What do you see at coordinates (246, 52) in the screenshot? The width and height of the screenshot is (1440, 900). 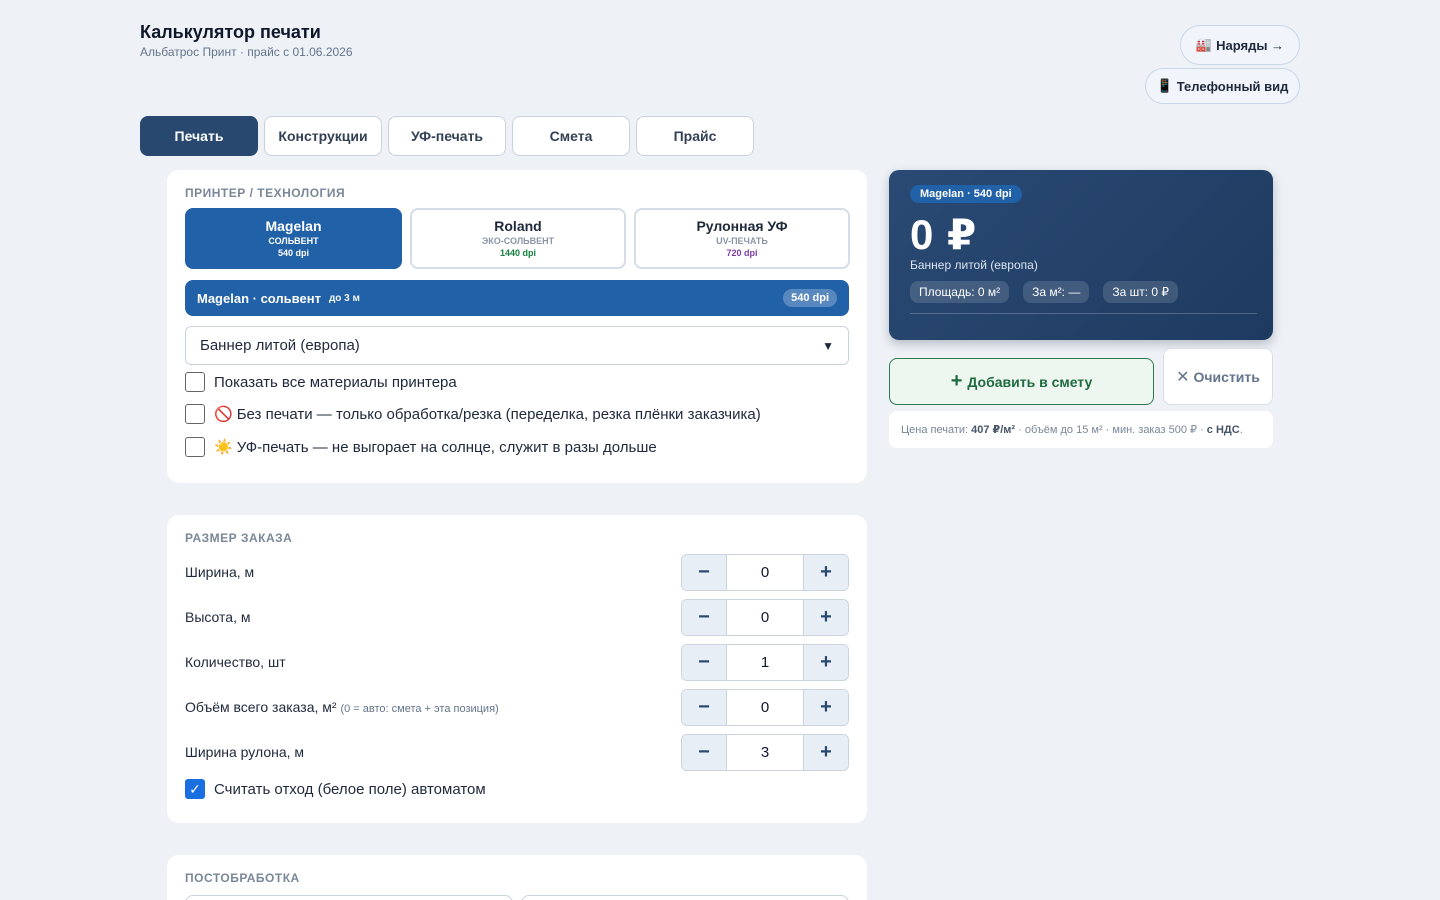 I see `page-subtitle: Альбатрос Принт · прайс с 01.06.2026` at bounding box center [246, 52].